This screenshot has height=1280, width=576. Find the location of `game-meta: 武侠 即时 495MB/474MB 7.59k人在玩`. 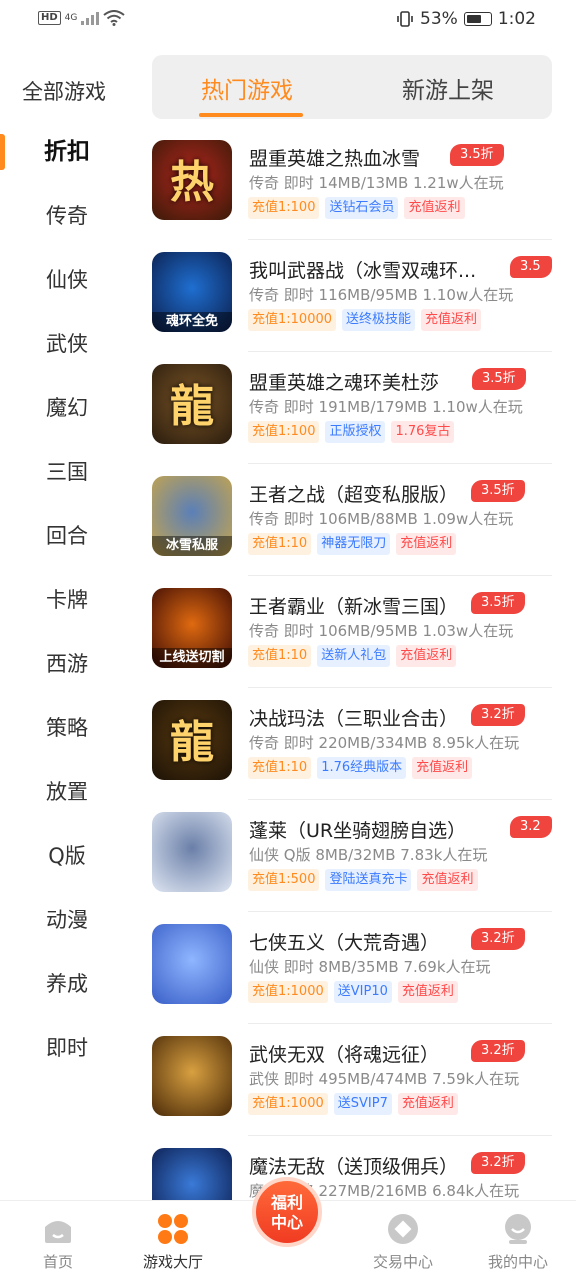

game-meta: 武侠 即时 495MB/474MB 7.59k人在玩 is located at coordinates (384, 1079).